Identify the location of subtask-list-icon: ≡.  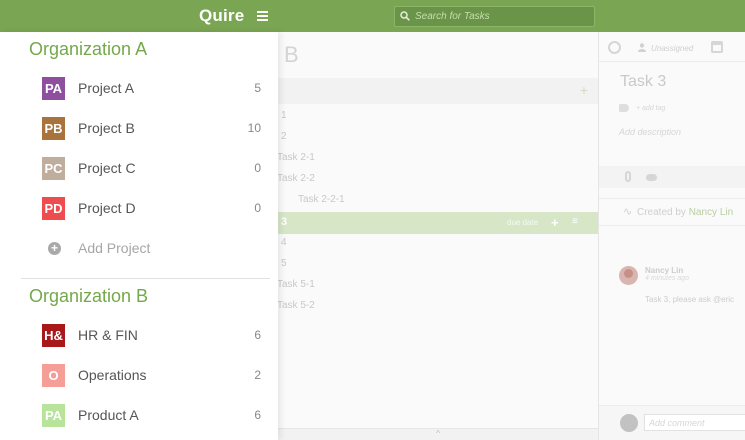
(575, 221).